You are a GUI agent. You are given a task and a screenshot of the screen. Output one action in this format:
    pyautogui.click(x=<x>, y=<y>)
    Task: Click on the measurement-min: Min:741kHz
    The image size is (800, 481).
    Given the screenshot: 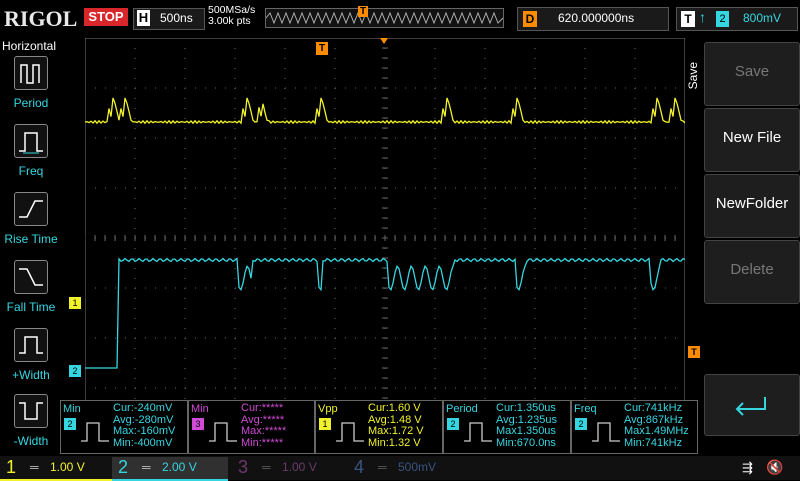 What is the action you would take?
    pyautogui.click(x=653, y=442)
    